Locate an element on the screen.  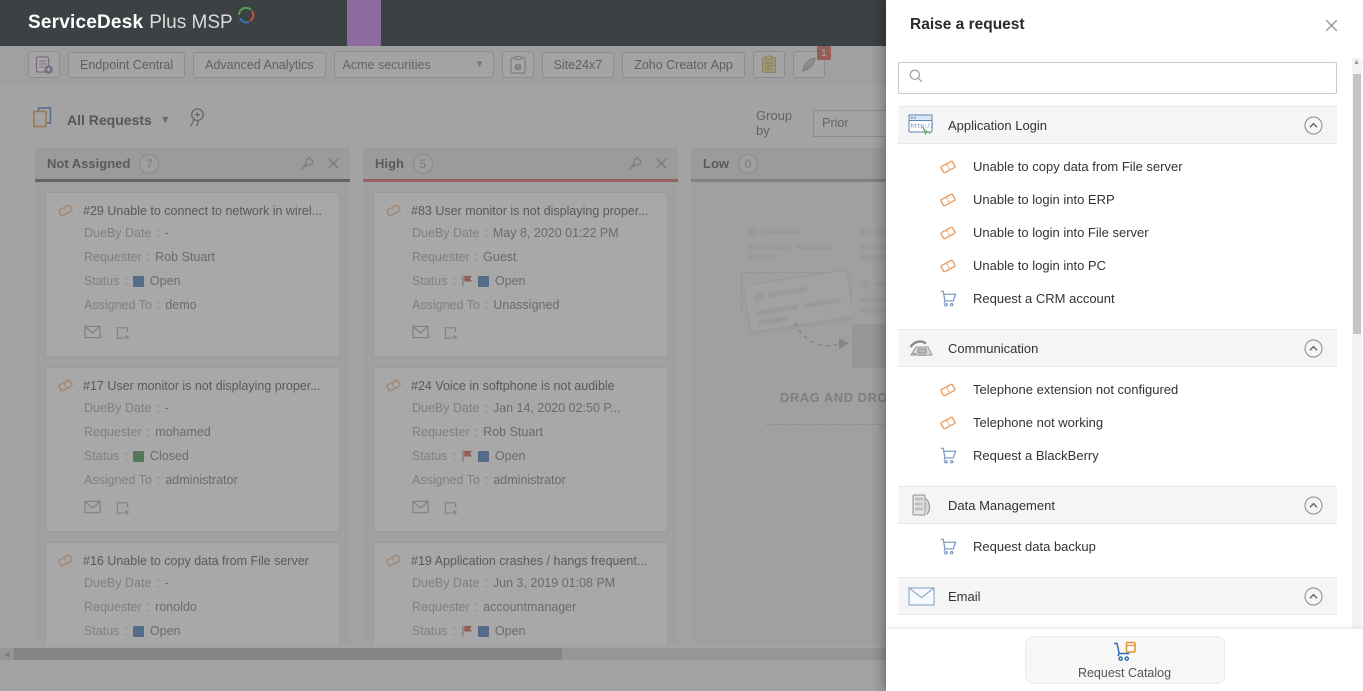
nav-item-accounts is located at coordinates (534, 23).